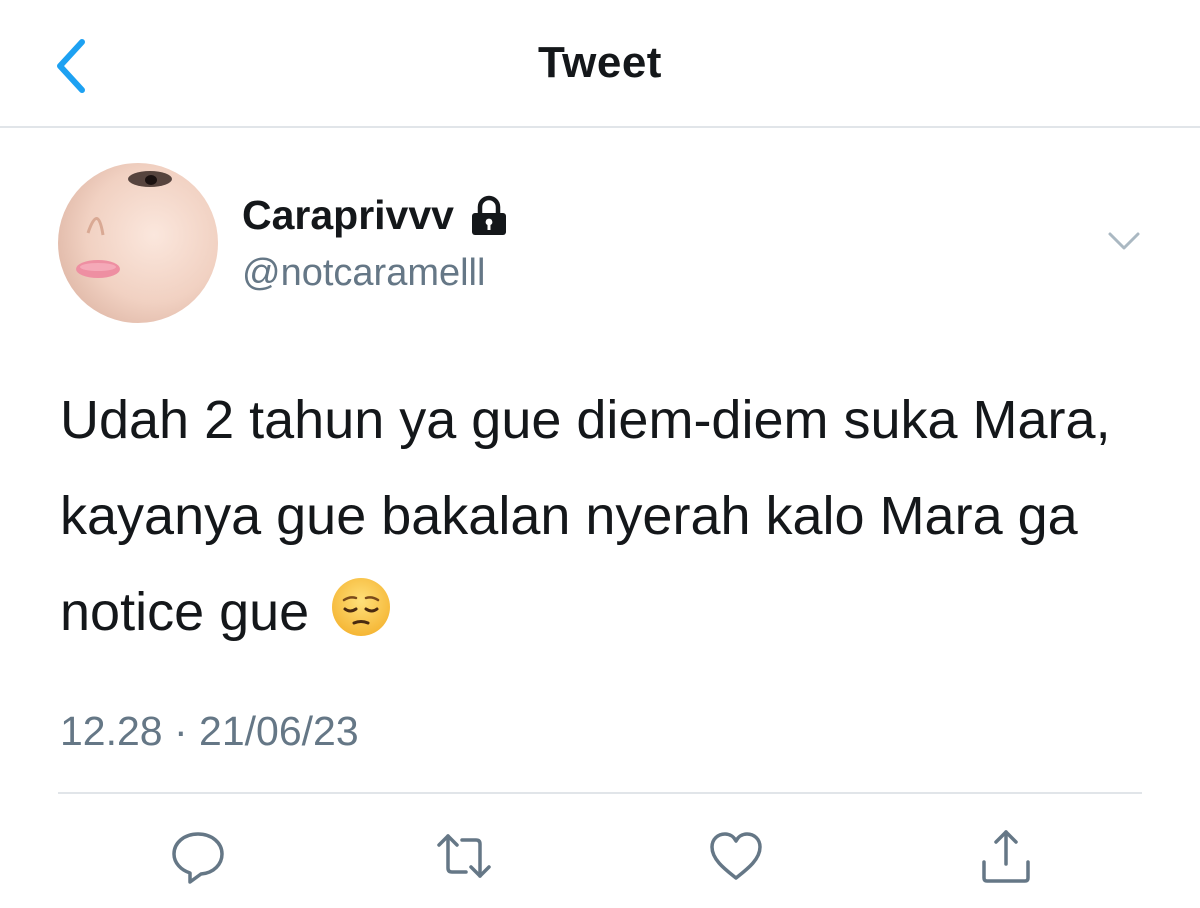  What do you see at coordinates (489, 216) in the screenshot?
I see `lock-icon` at bounding box center [489, 216].